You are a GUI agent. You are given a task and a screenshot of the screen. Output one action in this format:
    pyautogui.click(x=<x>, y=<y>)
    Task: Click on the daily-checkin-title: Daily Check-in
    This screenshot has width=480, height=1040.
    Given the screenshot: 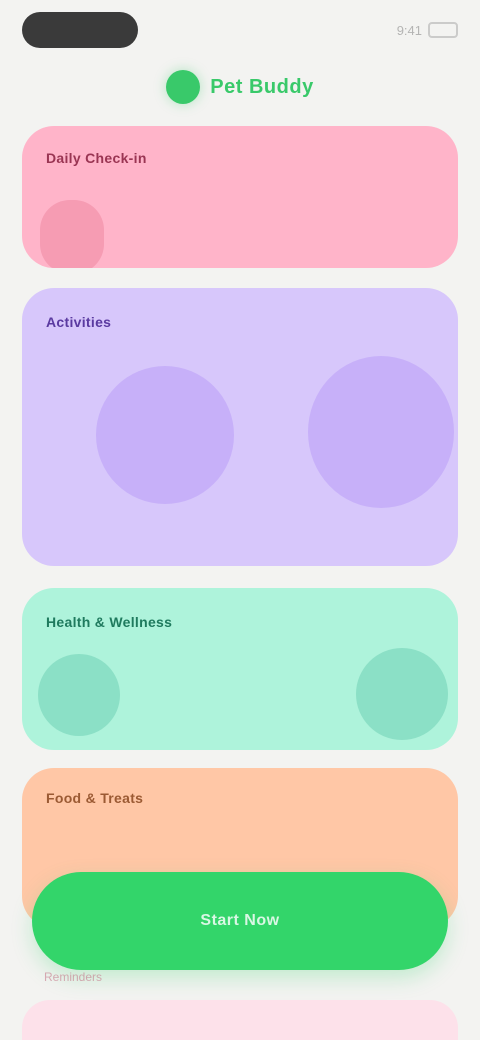 What is the action you would take?
    pyautogui.click(x=96, y=158)
    